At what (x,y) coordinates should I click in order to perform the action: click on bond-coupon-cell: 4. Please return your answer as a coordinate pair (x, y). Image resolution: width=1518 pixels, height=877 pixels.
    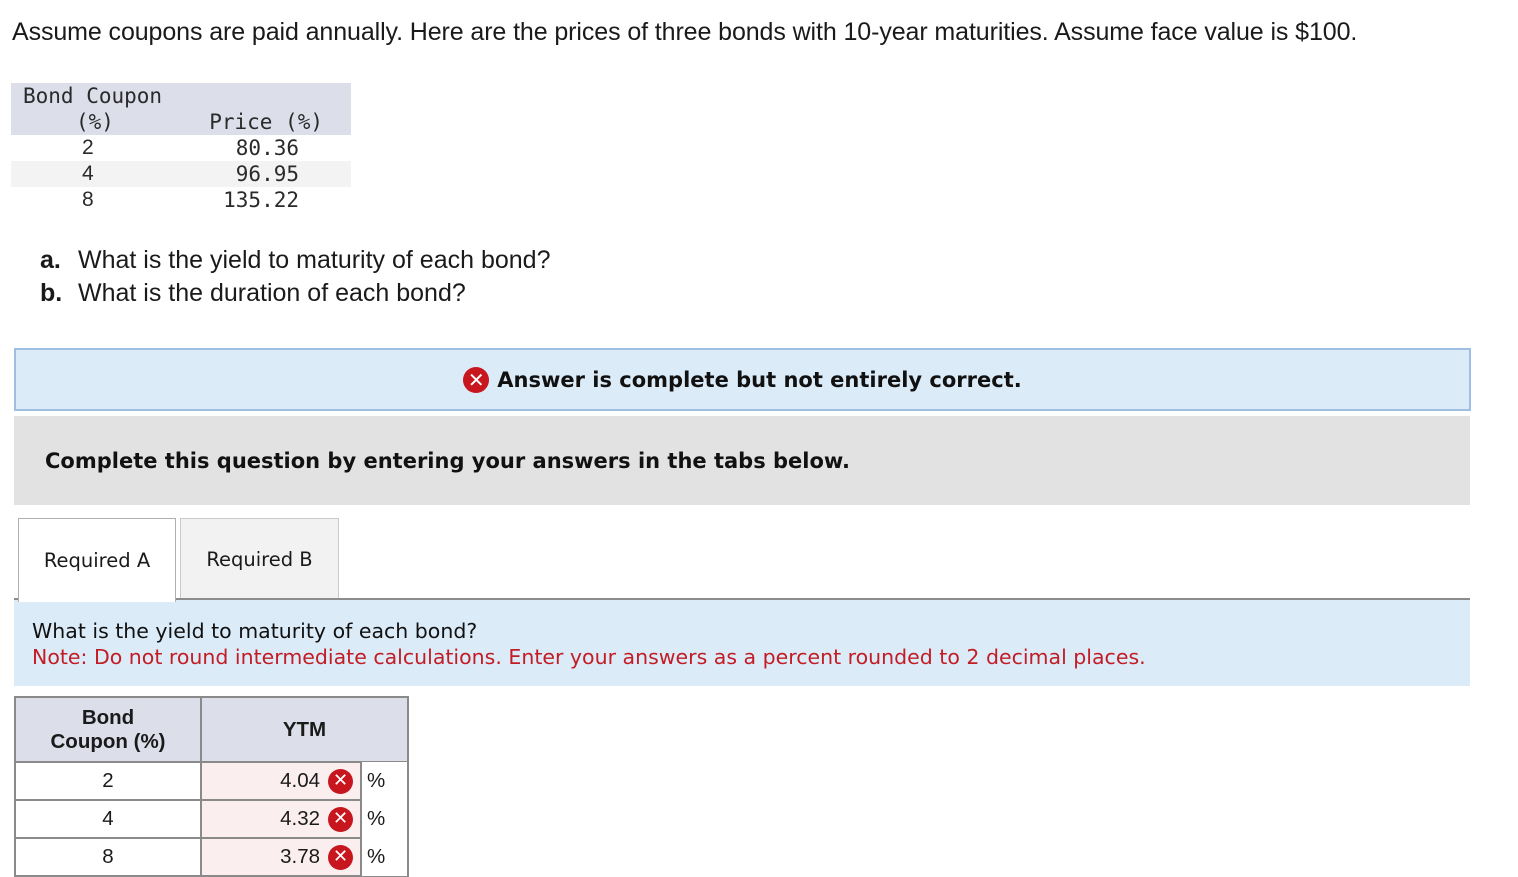
    Looking at the image, I should click on (108, 819).